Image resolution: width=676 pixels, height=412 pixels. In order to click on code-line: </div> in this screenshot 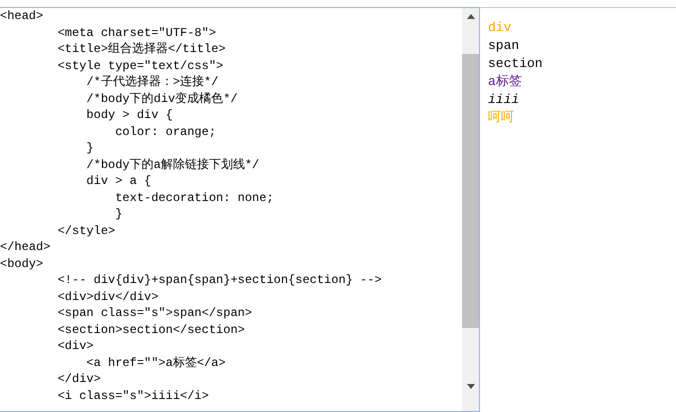, I will do `click(78, 379)`.